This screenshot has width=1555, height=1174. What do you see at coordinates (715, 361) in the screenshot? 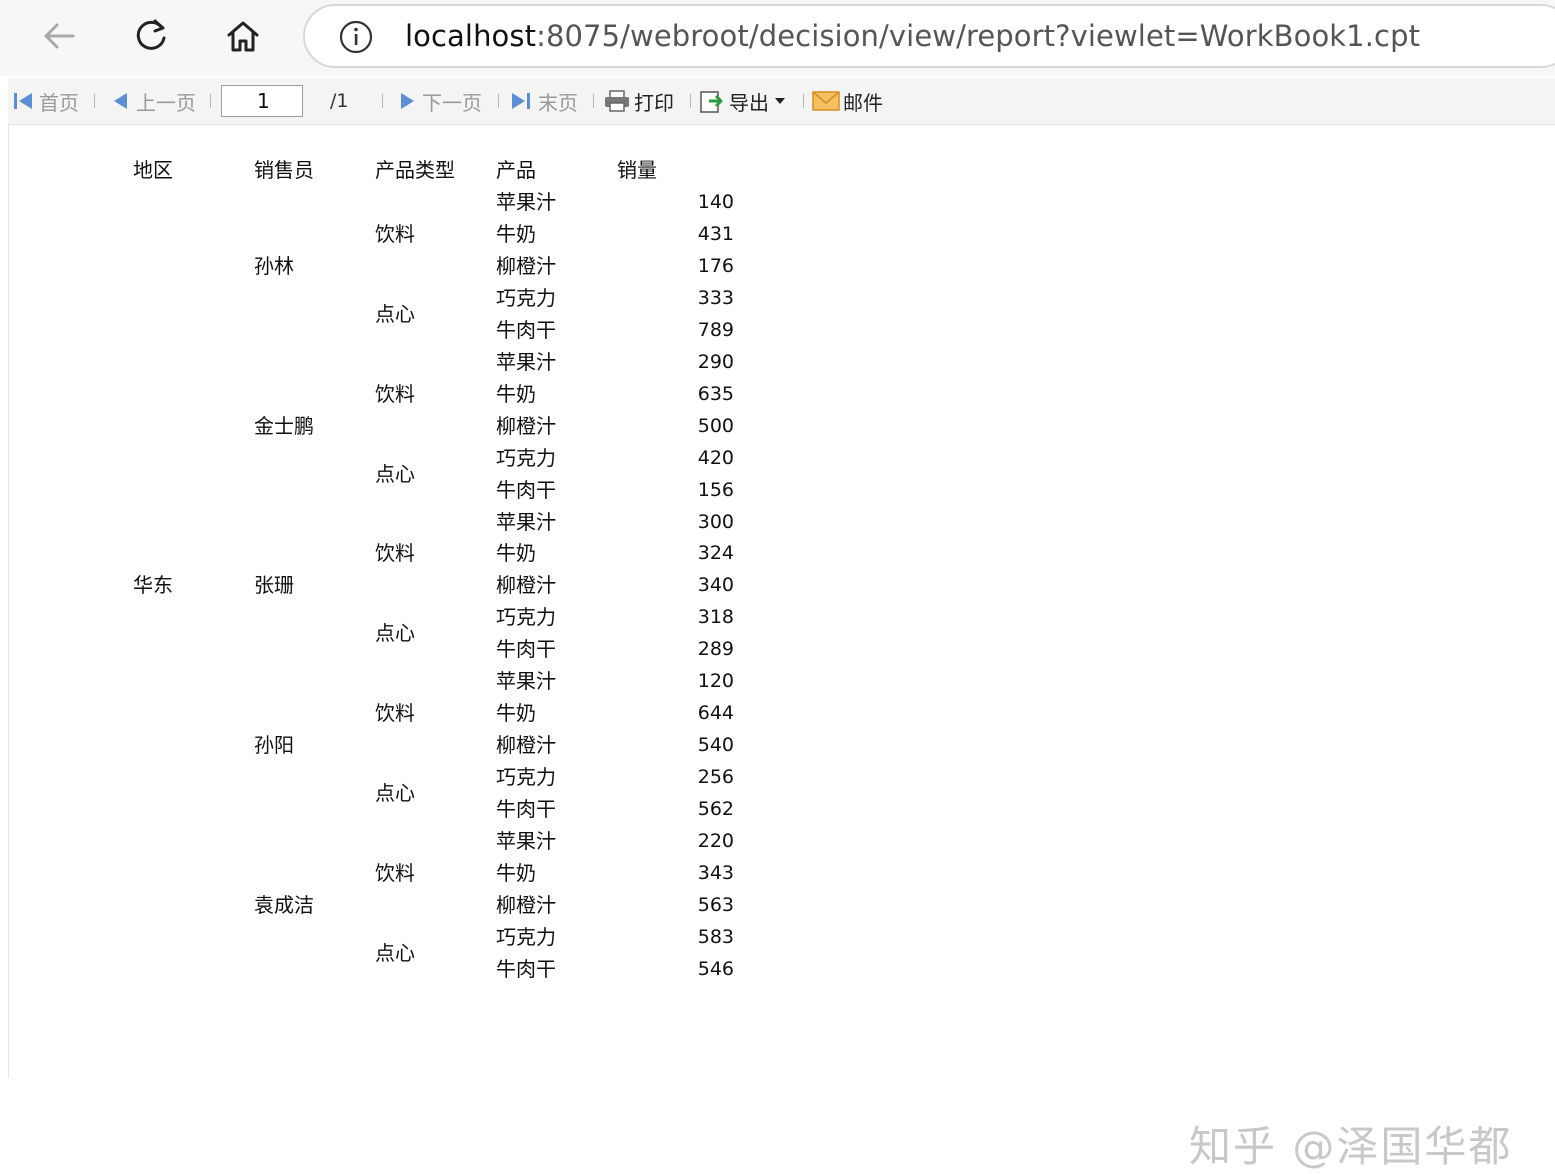
I see `quantity-cell: 290` at bounding box center [715, 361].